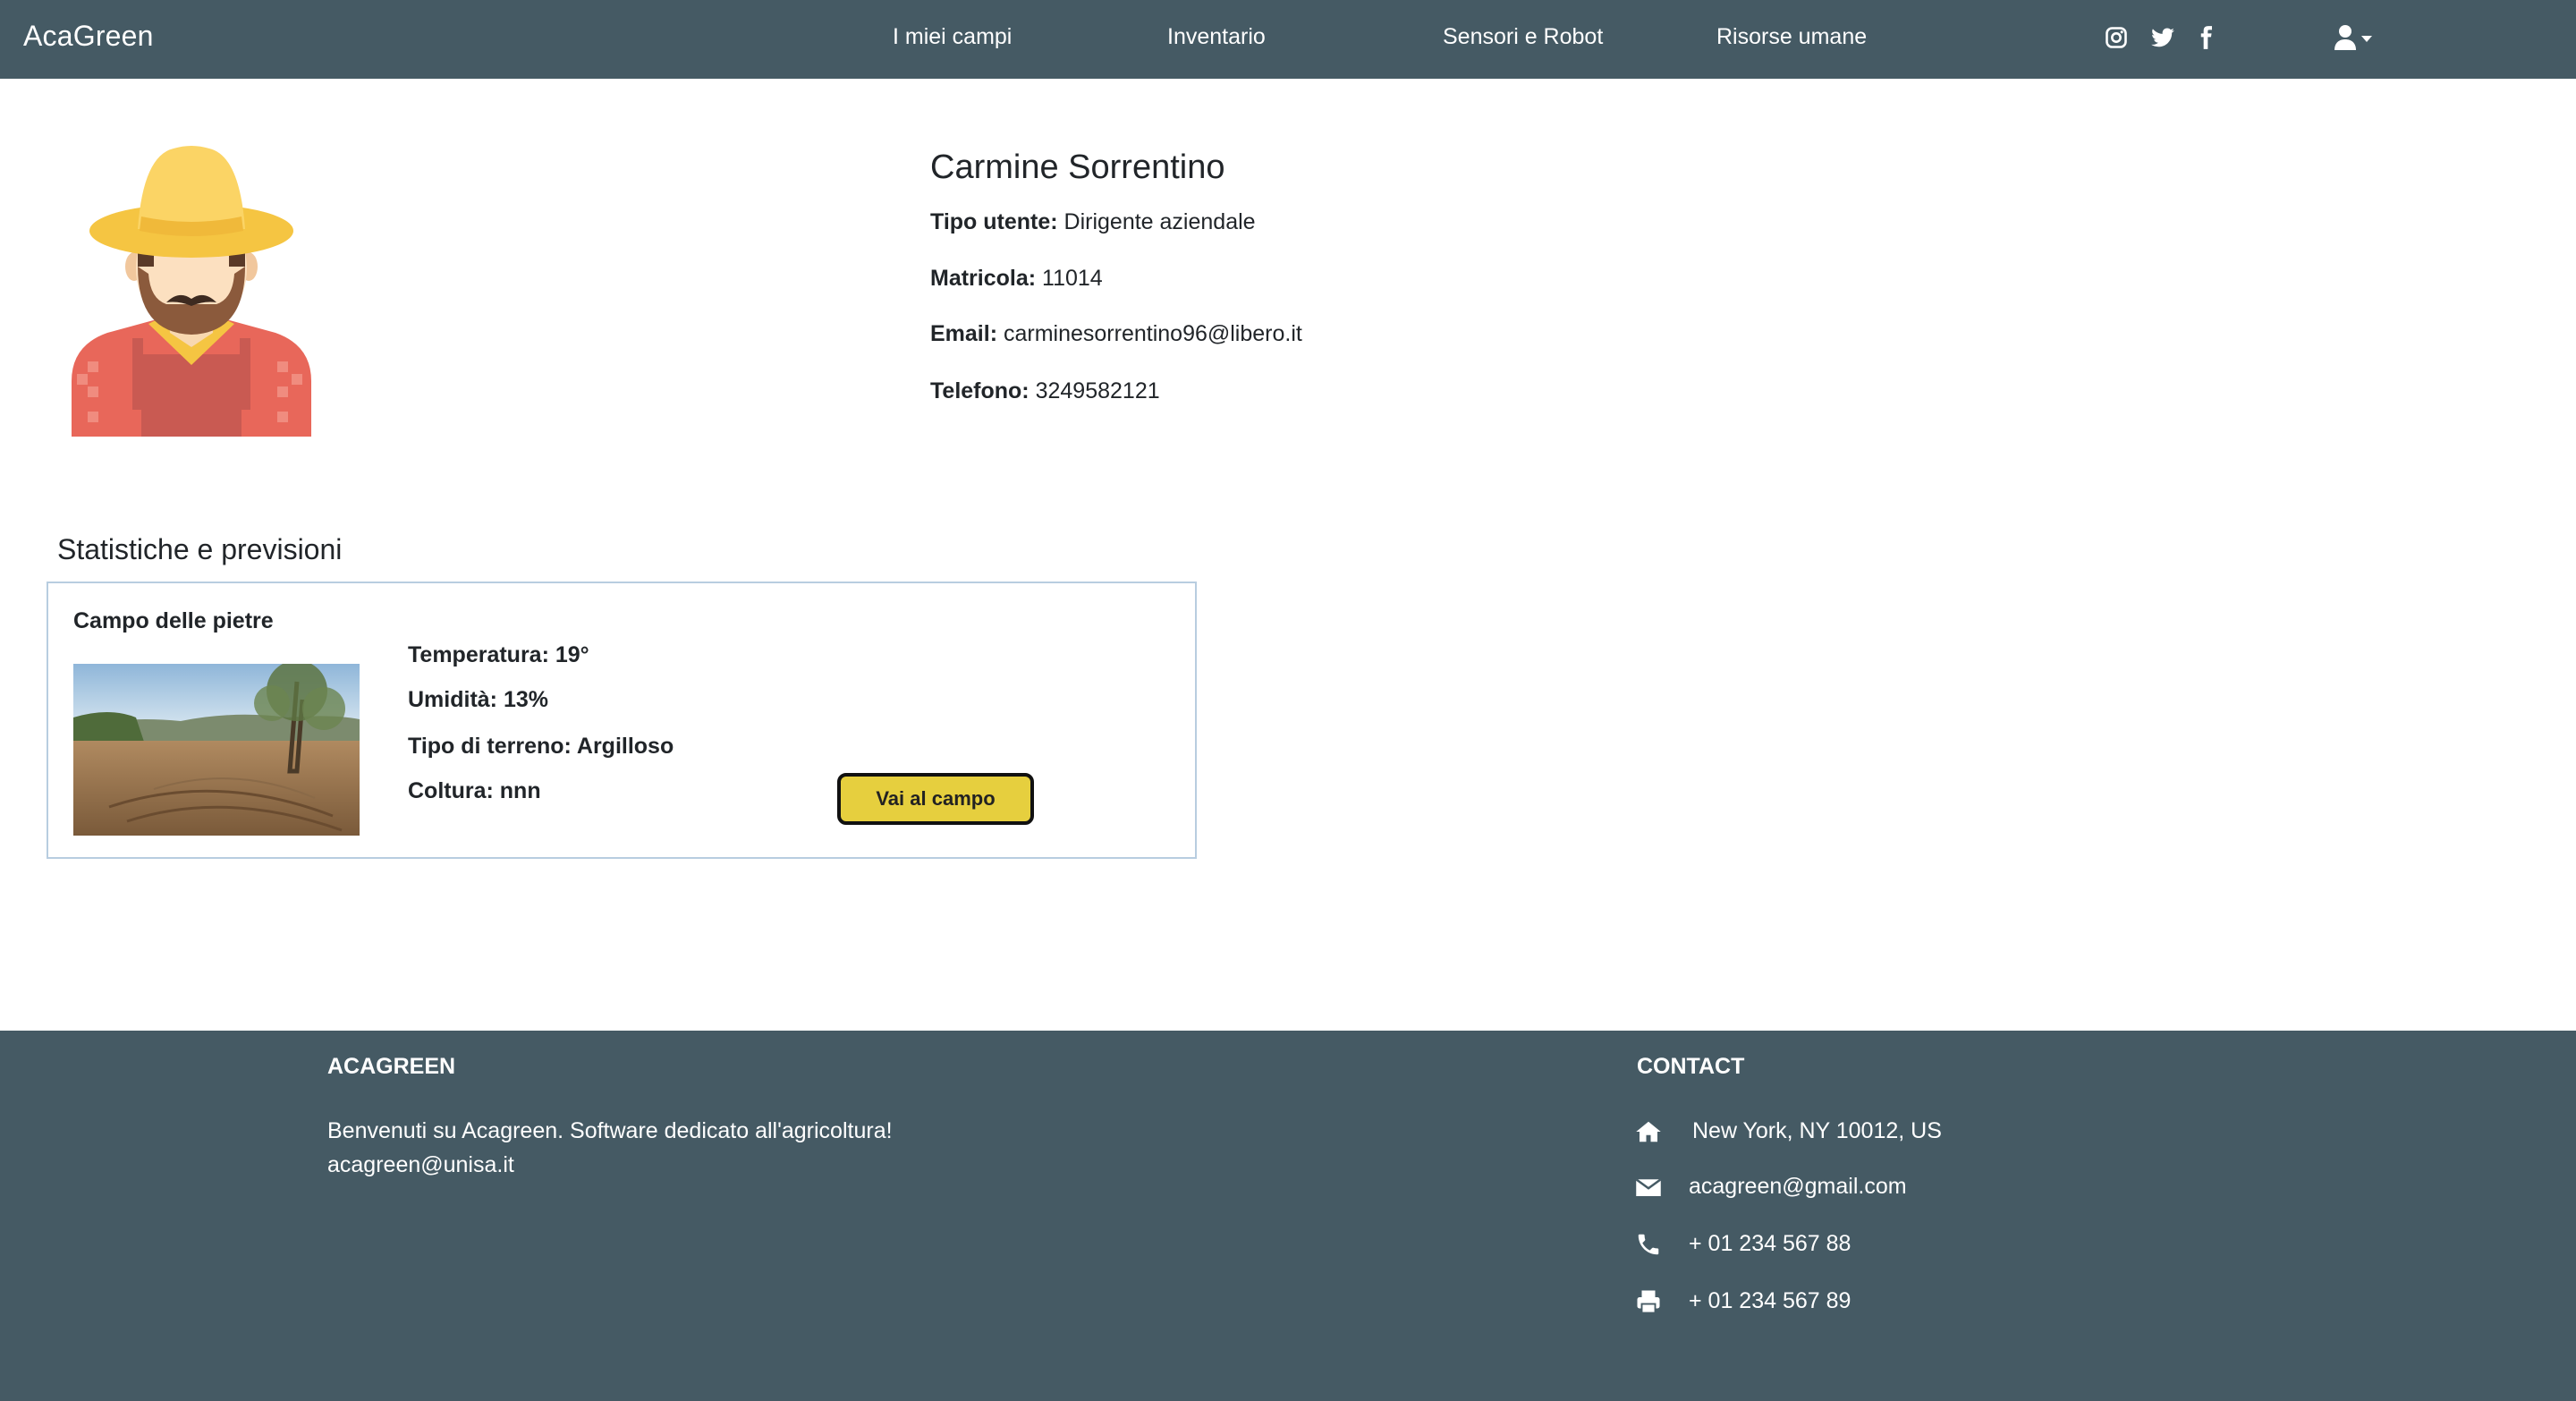 This screenshot has height=1401, width=2576. I want to click on facebook-icon, so click(2205, 37).